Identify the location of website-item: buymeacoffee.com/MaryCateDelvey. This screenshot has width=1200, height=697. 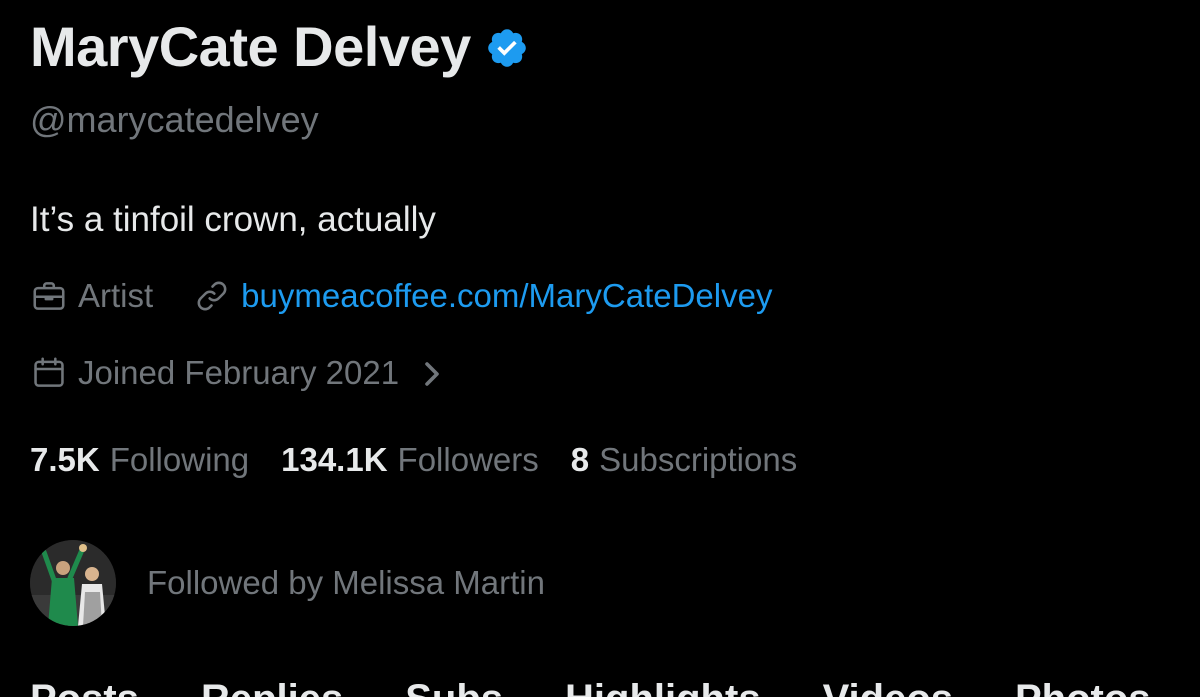
(482, 296).